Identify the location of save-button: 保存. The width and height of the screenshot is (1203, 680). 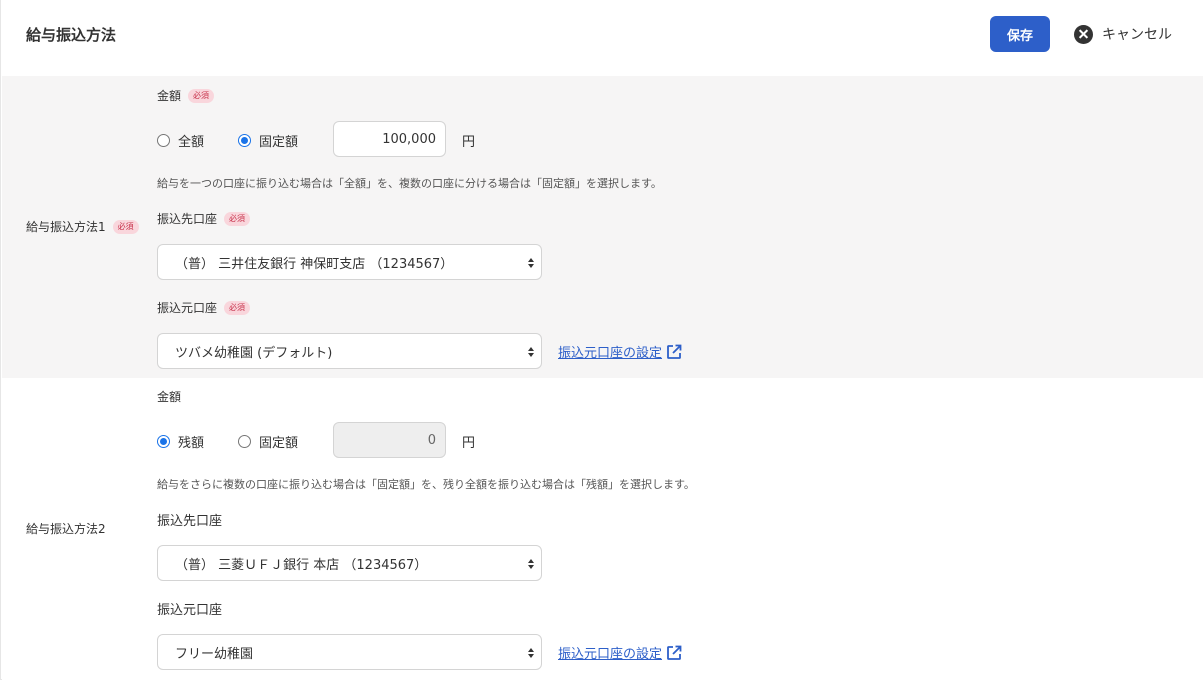
(1020, 34).